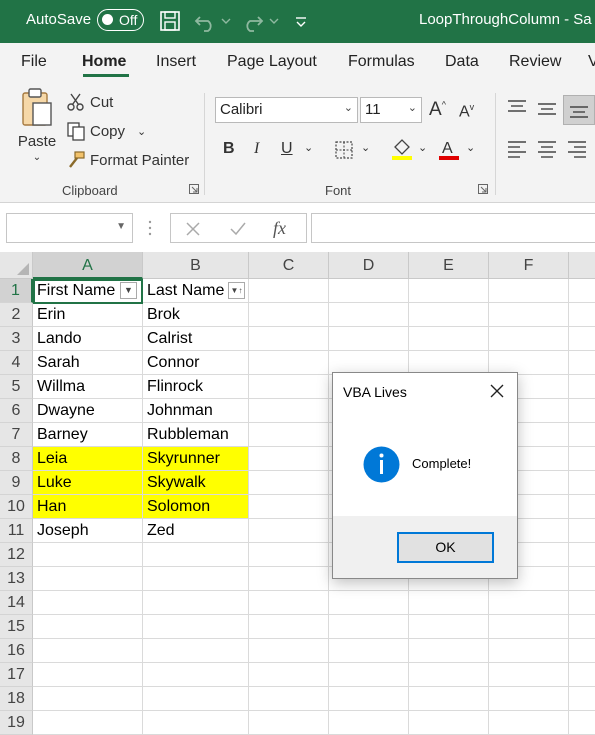 The width and height of the screenshot is (595, 735). Describe the element at coordinates (16, 675) in the screenshot. I see `row-header-17: 17` at that location.